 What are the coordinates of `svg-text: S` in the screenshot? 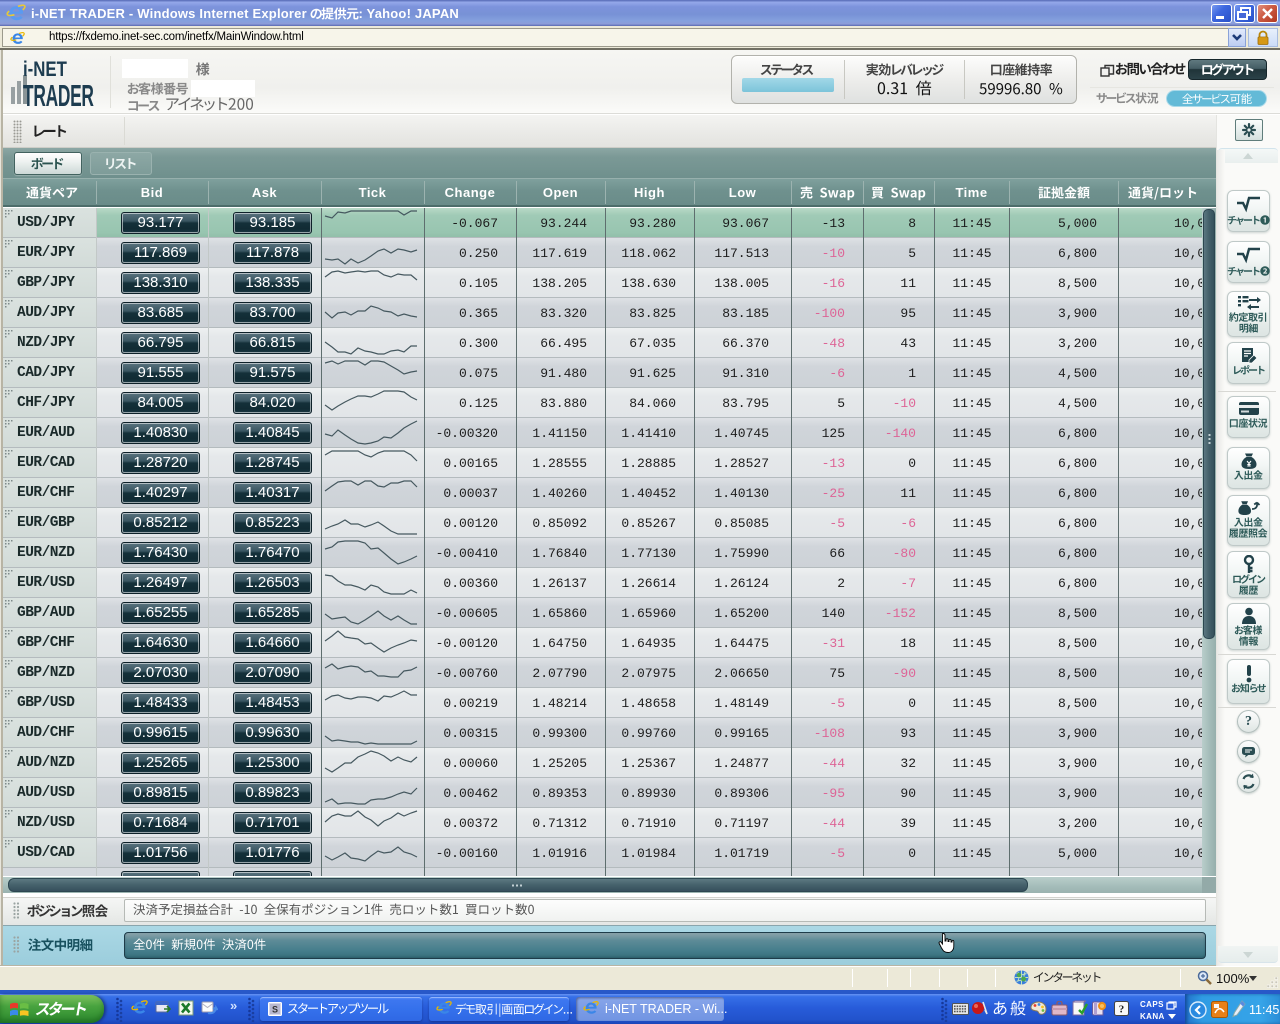 It's located at (275, 1010).